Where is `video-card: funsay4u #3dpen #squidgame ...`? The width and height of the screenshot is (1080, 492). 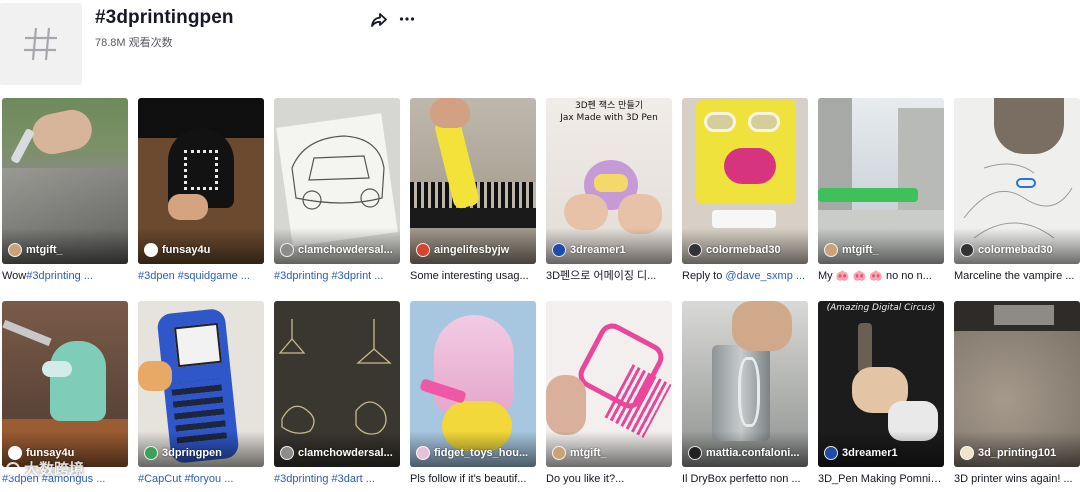
video-card: funsay4u #3dpen #squidgame ... is located at coordinates (201, 190).